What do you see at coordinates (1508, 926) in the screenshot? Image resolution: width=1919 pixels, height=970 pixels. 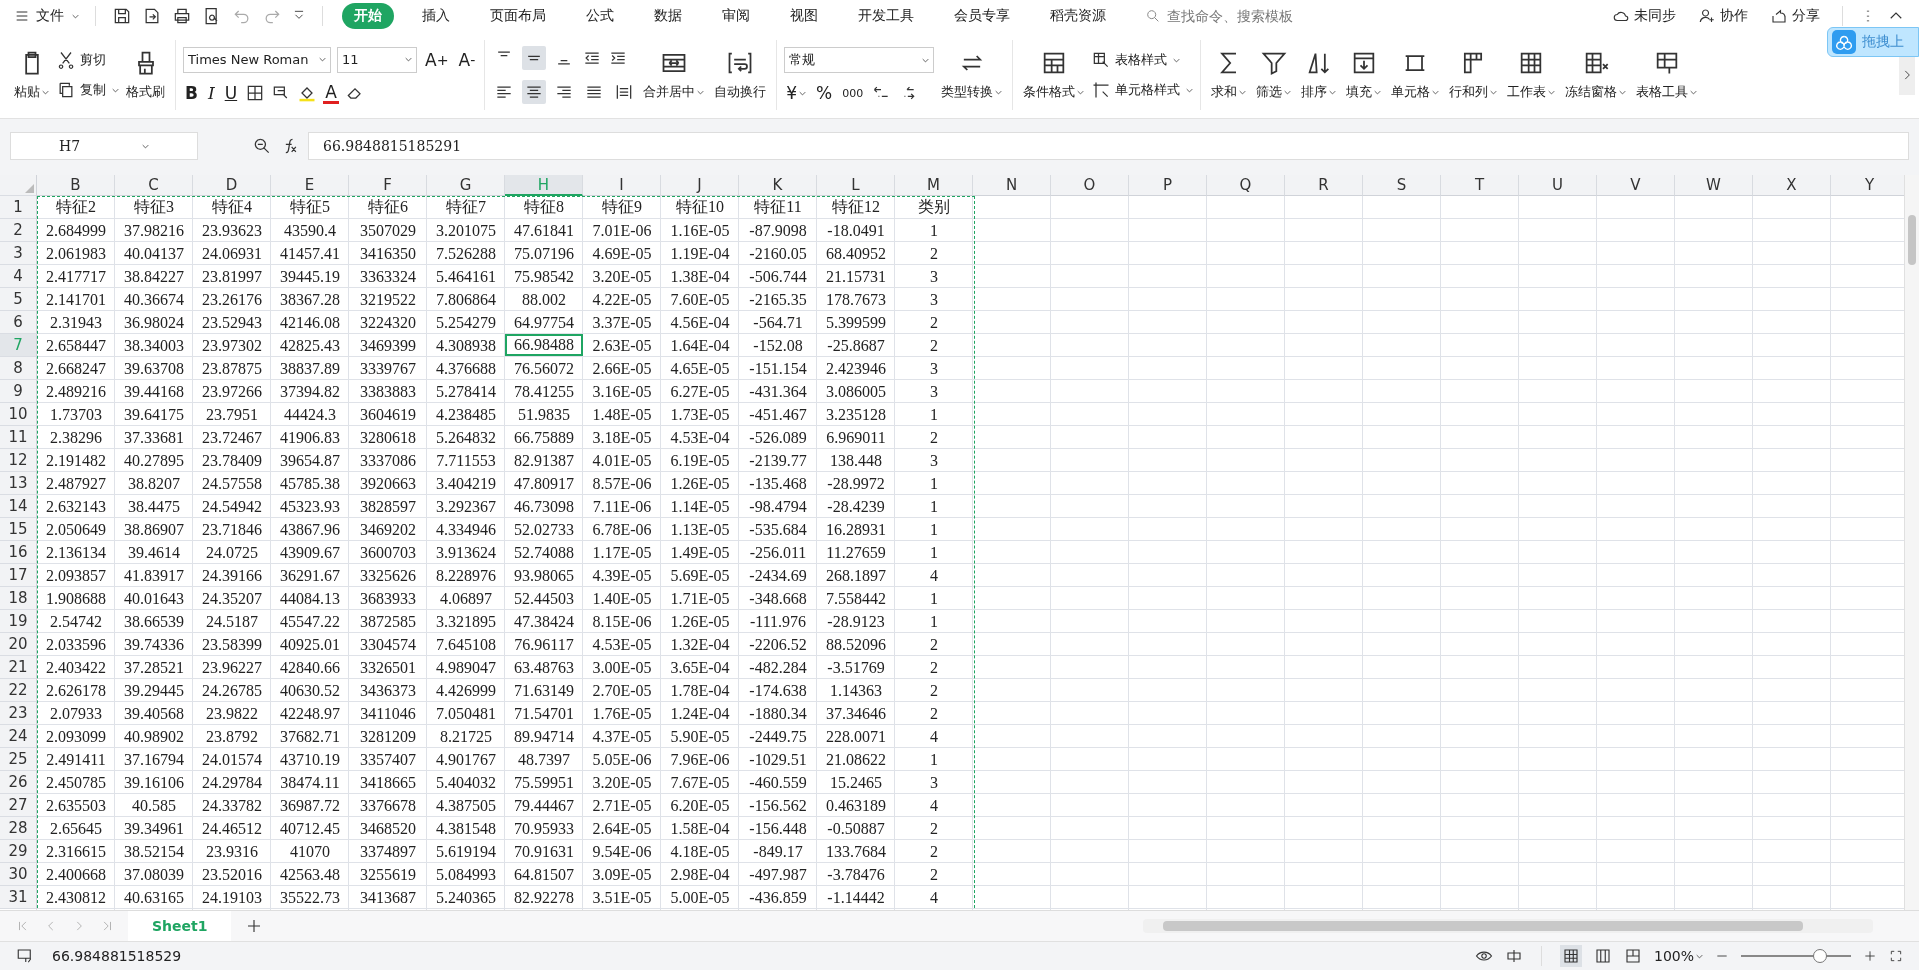 I see `horizontal-scrollbar` at bounding box center [1508, 926].